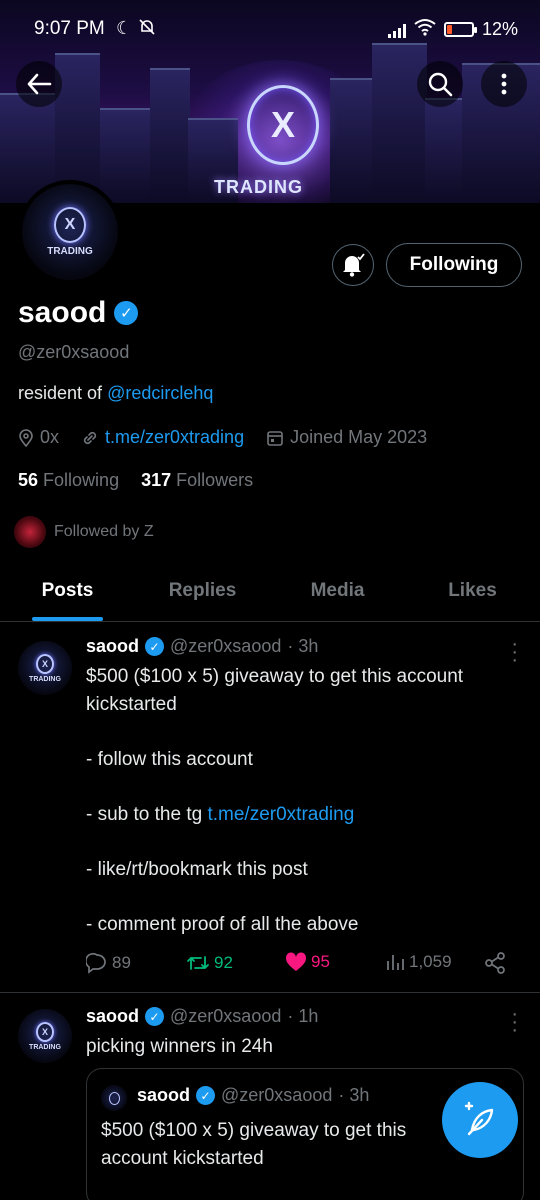 Image resolution: width=540 pixels, height=1200 pixels. I want to click on profile-avatar: X TRADING, so click(70, 232).